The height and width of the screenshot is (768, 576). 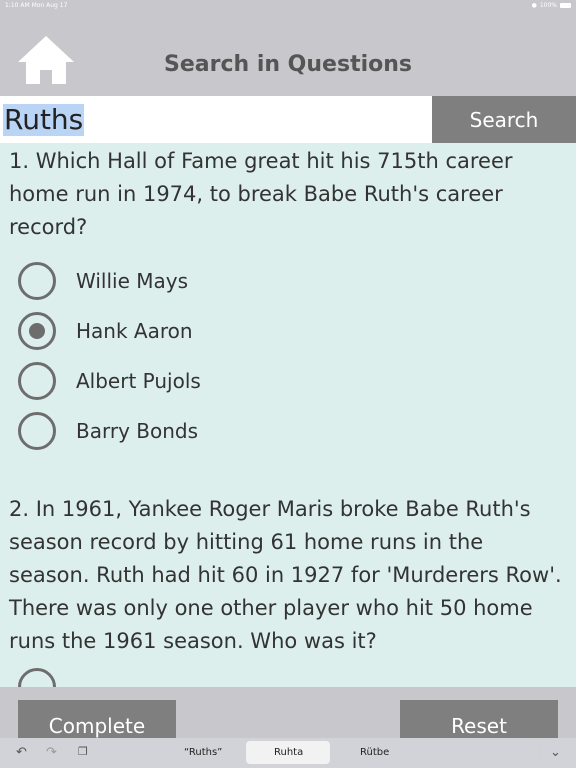 I want to click on reset-button: Reset, so click(x=479, y=719).